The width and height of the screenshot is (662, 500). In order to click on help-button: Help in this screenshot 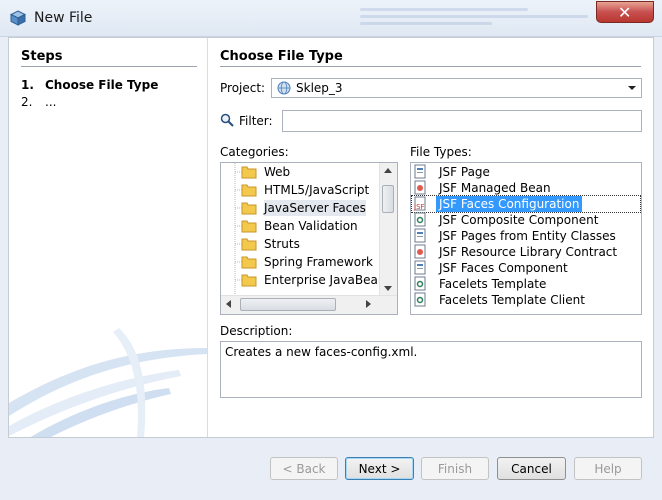, I will do `click(608, 468)`.